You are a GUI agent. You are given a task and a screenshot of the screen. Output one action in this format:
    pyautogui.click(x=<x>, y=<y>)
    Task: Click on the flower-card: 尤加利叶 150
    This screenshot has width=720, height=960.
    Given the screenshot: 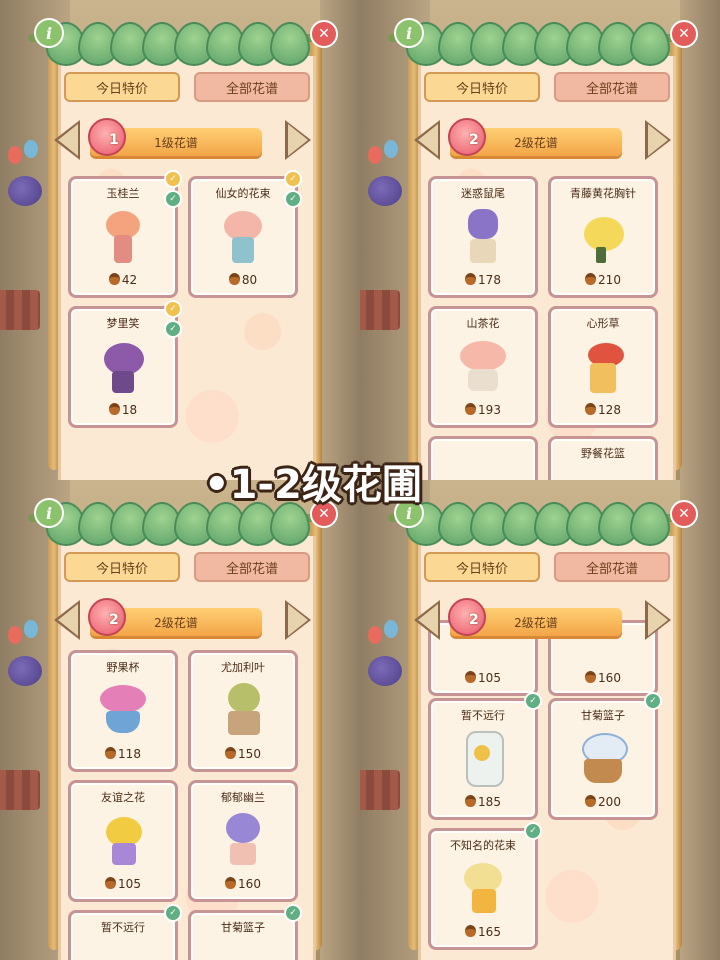 What is the action you would take?
    pyautogui.click(x=243, y=711)
    